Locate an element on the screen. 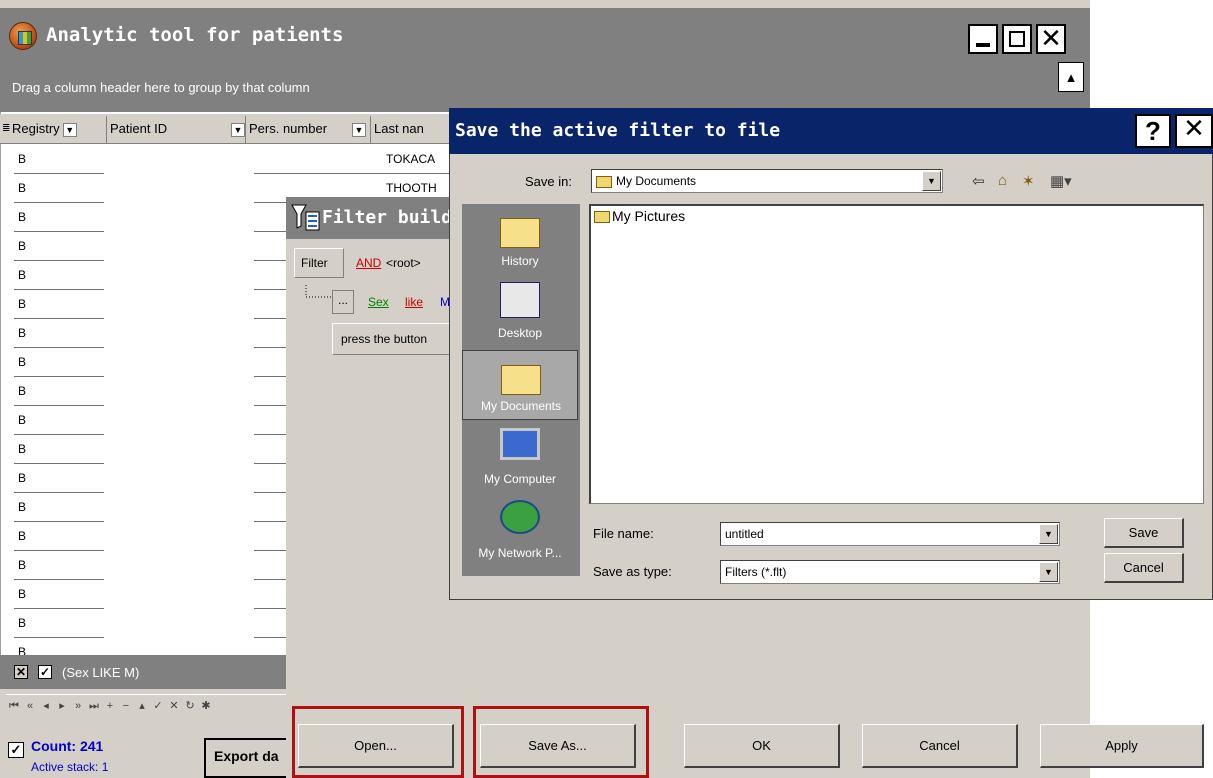 This screenshot has height=778, width=1213. next-page-icon: » is located at coordinates (78, 706).